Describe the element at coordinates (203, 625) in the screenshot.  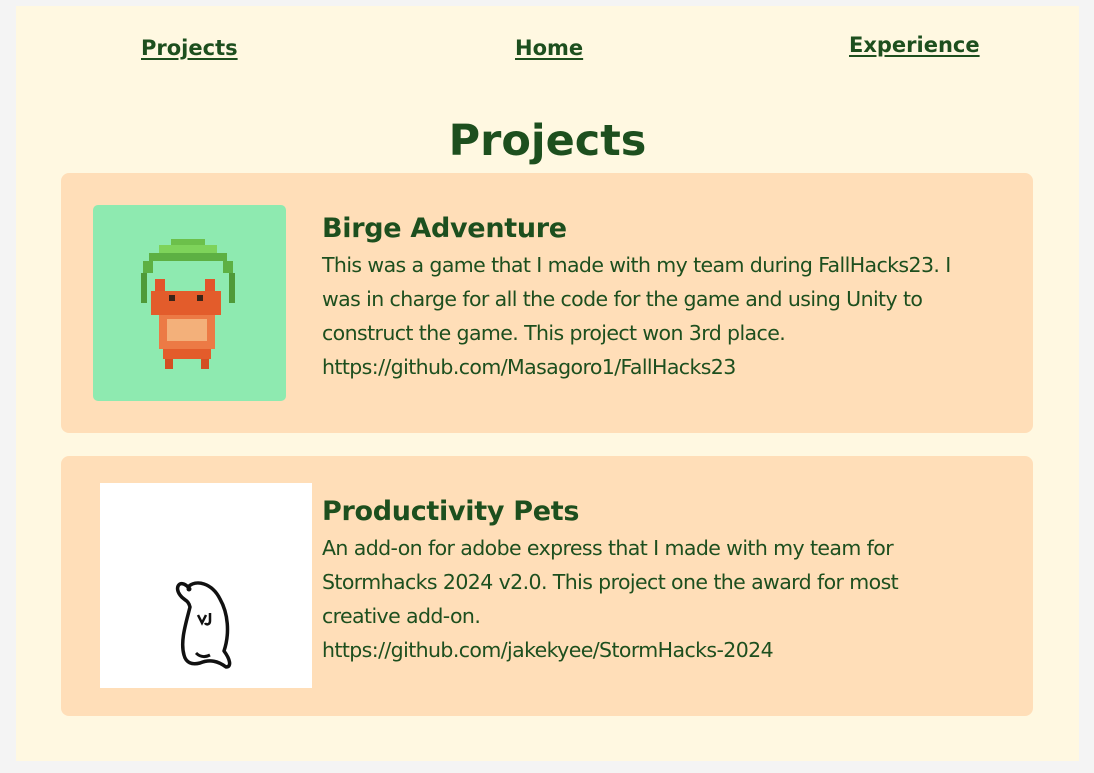
I see `doodle-pet-icon` at that location.